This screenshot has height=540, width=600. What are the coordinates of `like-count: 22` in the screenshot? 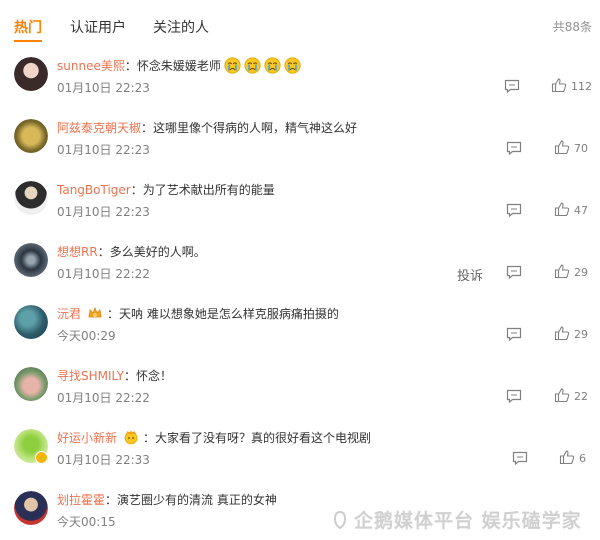 It's located at (581, 396).